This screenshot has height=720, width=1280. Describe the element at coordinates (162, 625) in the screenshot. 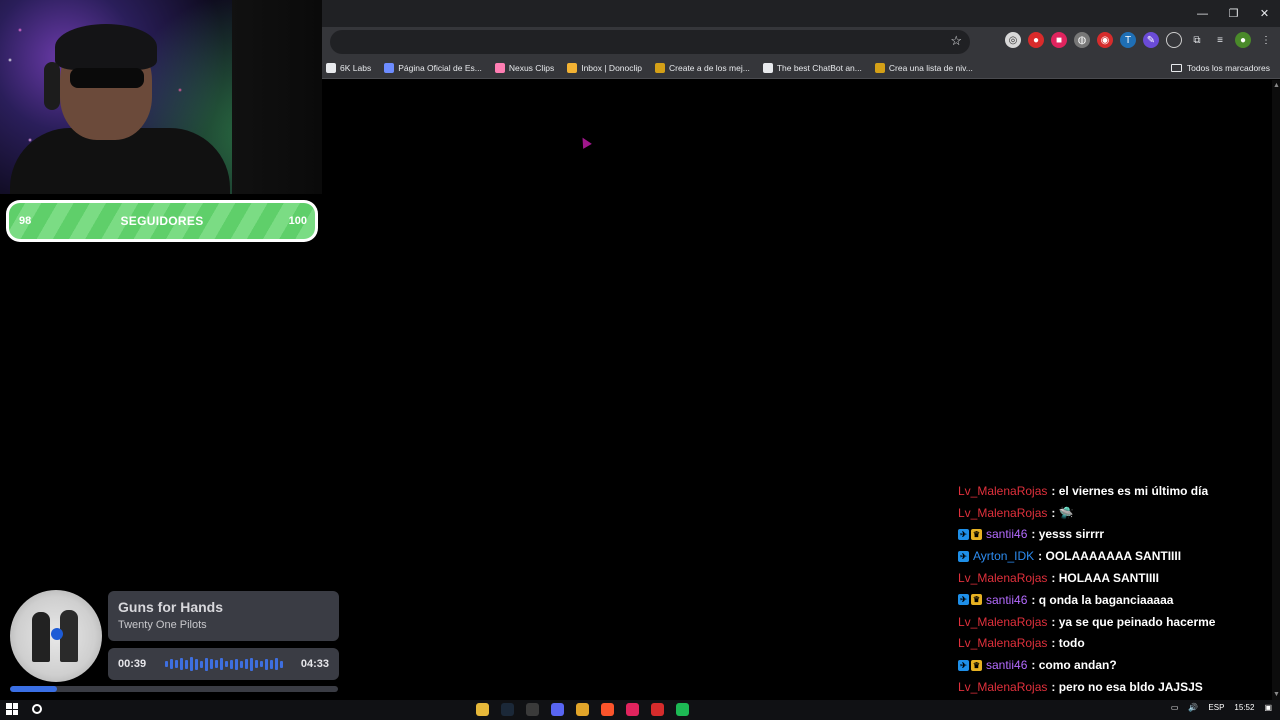

I see `song-artist: Twenty One Pilots` at that location.